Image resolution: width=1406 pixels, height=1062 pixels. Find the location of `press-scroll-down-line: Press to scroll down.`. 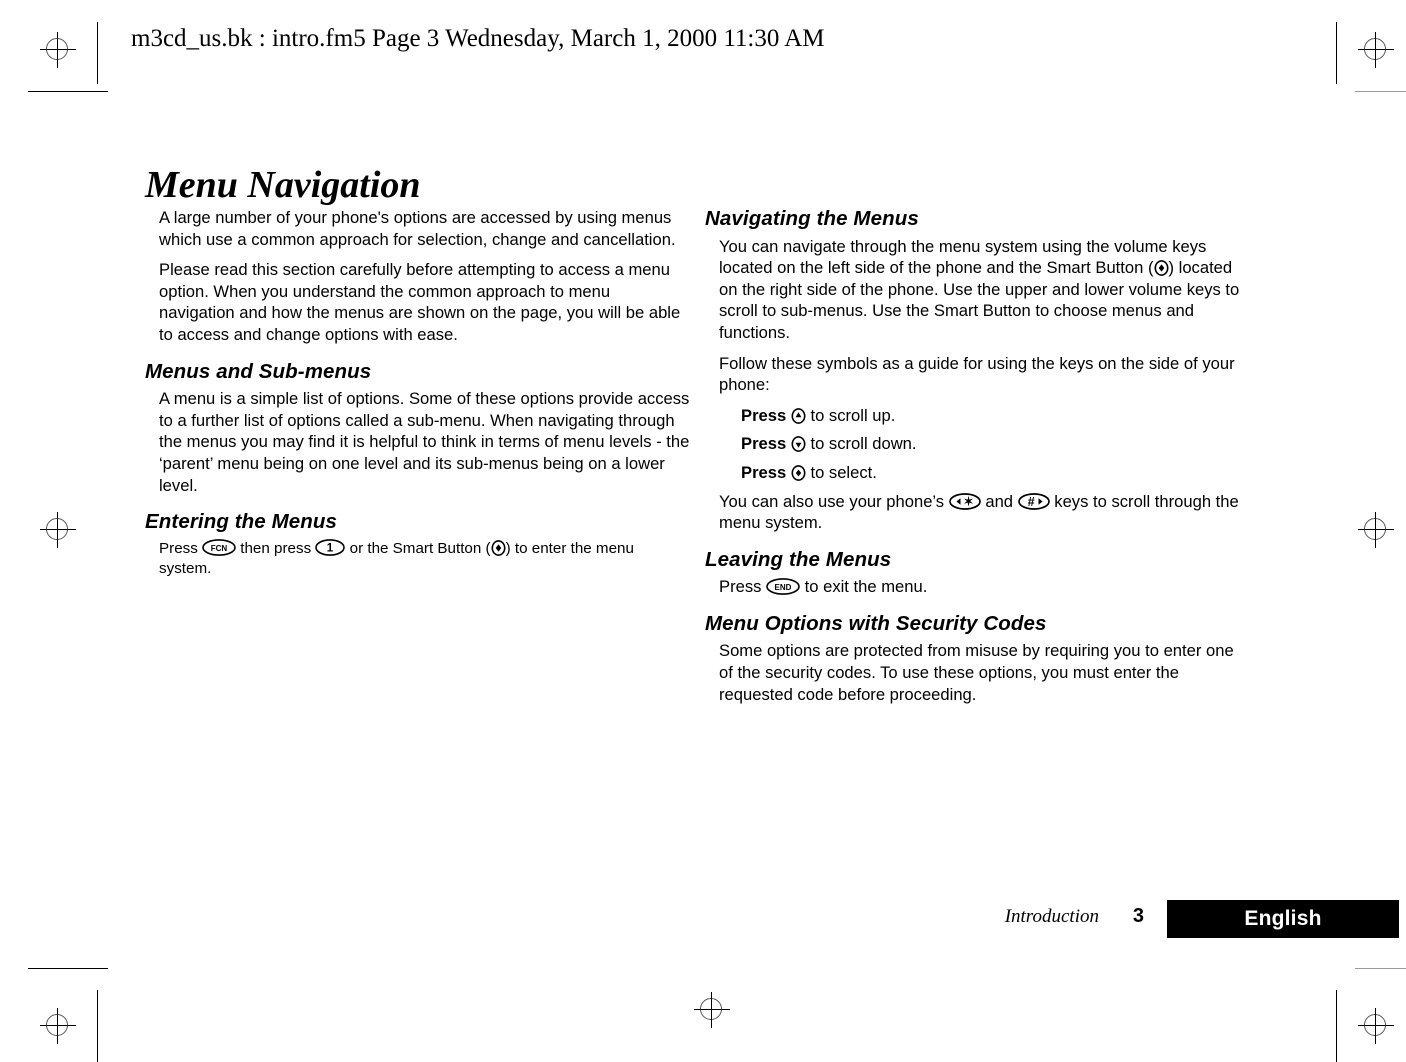

press-scroll-down-line: Press to scroll down. is located at coordinates (977, 444).